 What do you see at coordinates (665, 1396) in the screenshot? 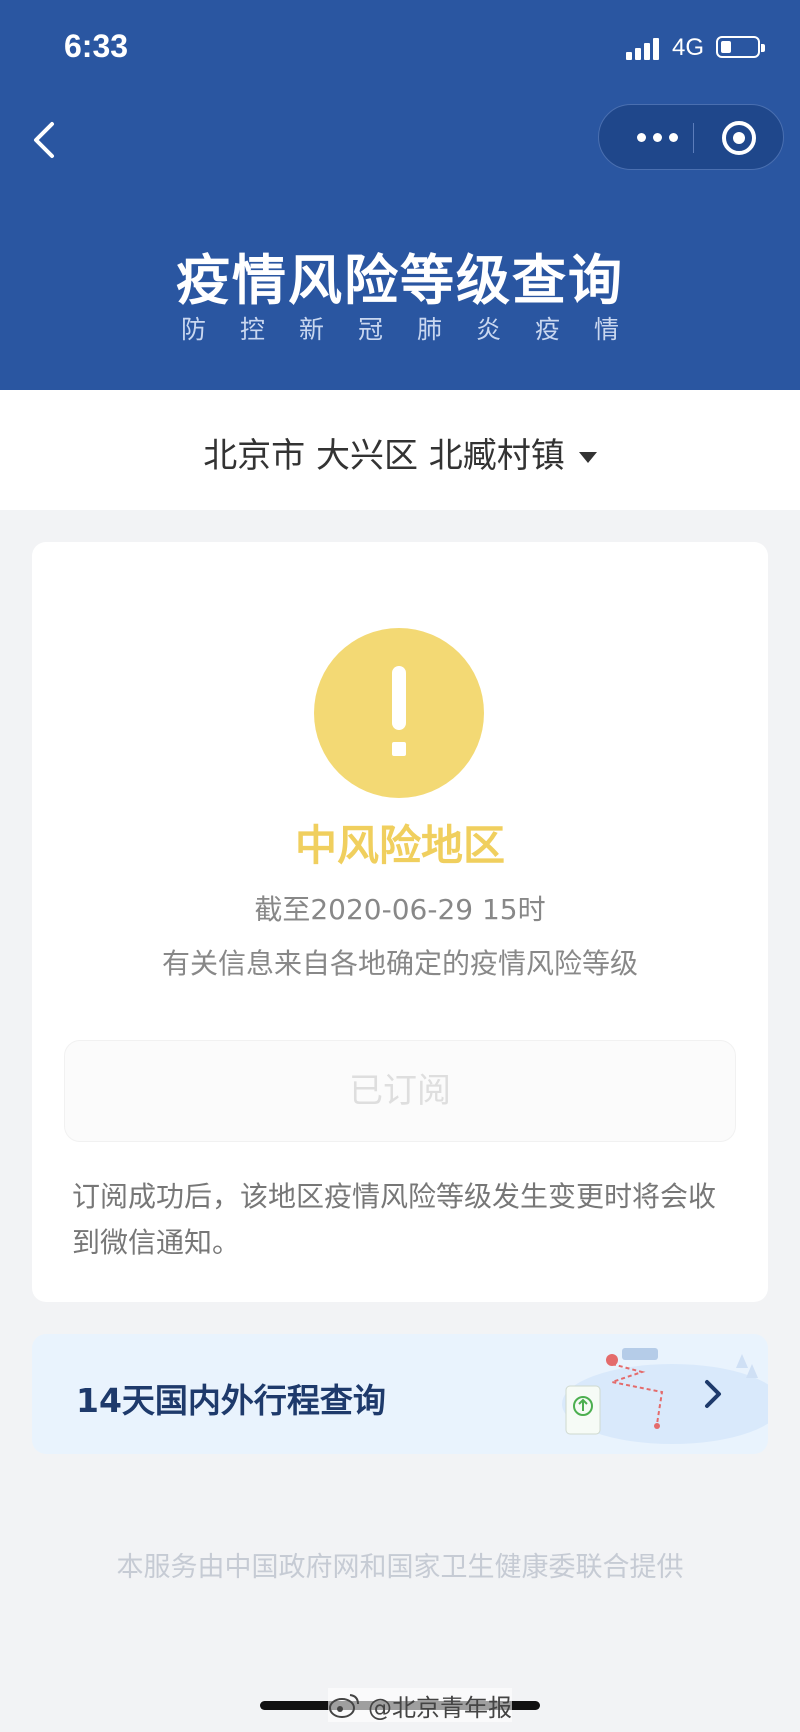
I see `itinerary-map-illustration` at bounding box center [665, 1396].